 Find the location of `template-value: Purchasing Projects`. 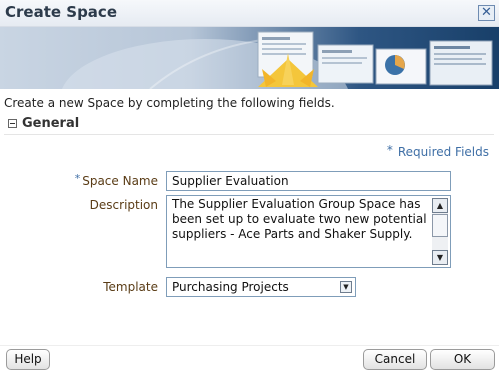

template-value: Purchasing Projects is located at coordinates (230, 287).